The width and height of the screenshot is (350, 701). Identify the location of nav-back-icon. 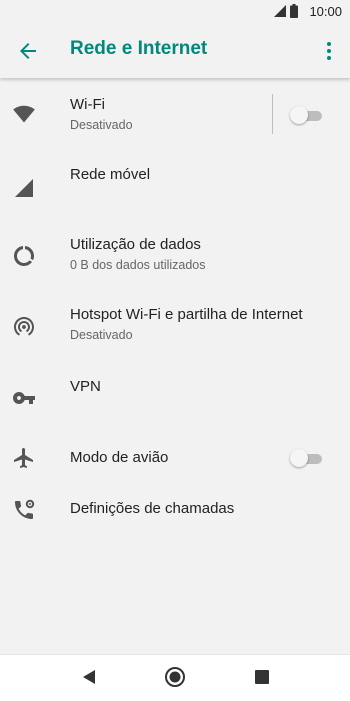
(89, 677).